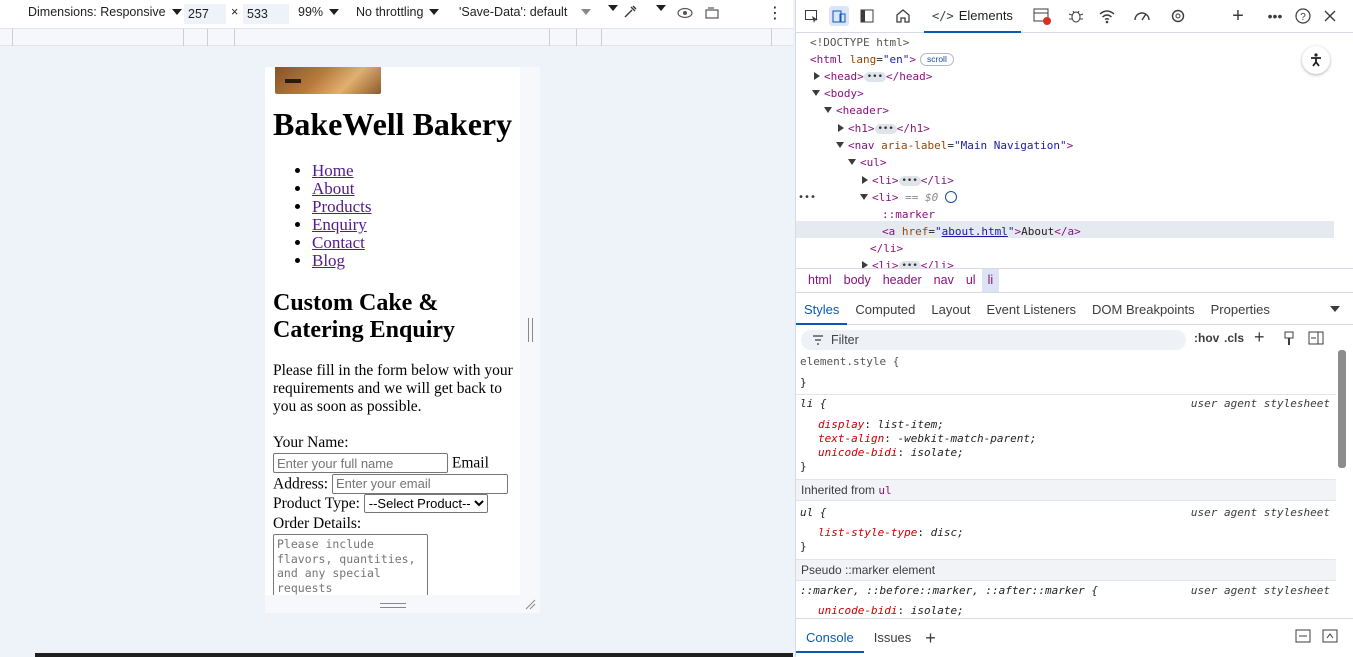 This screenshot has width=1353, height=657. What do you see at coordinates (1289, 340) in the screenshot?
I see `paint-brush-icon` at bounding box center [1289, 340].